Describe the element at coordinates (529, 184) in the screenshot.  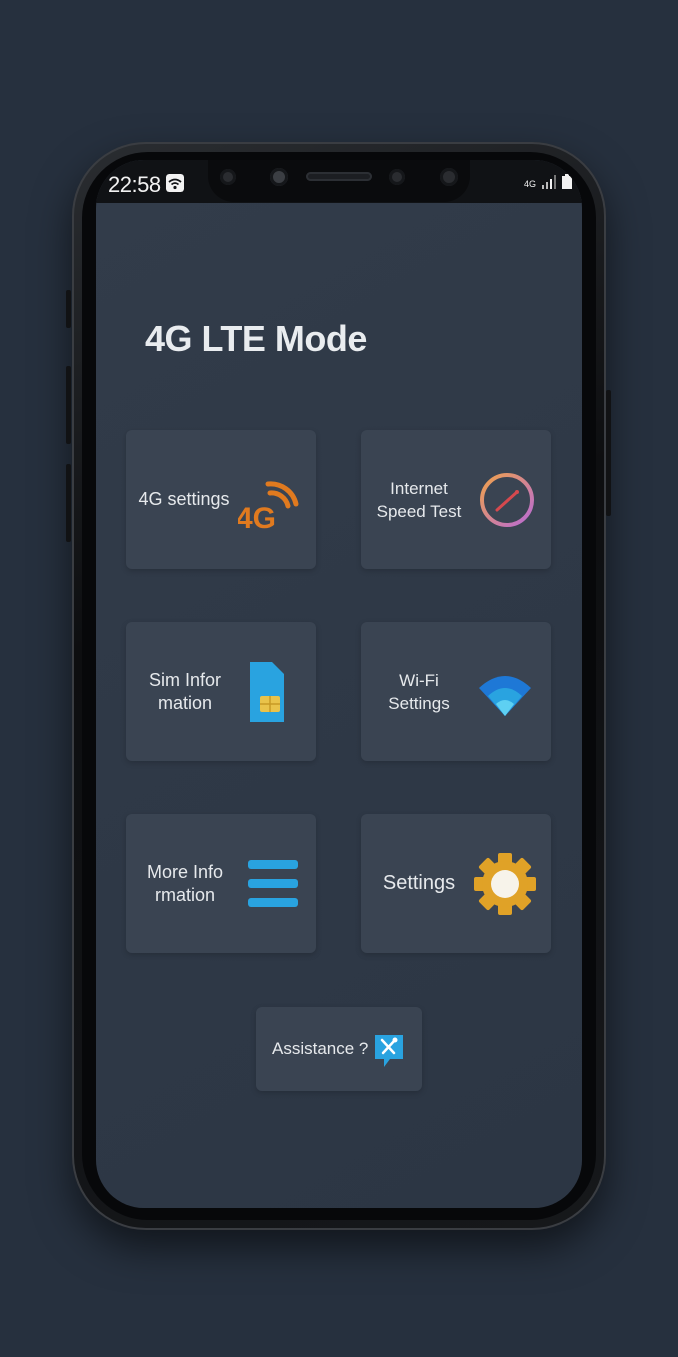
I see `network-type: 4G` at that location.